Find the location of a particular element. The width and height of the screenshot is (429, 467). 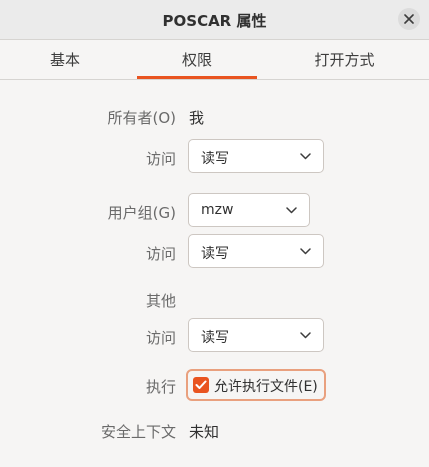

group-access-value: 读写 is located at coordinates (215, 254).